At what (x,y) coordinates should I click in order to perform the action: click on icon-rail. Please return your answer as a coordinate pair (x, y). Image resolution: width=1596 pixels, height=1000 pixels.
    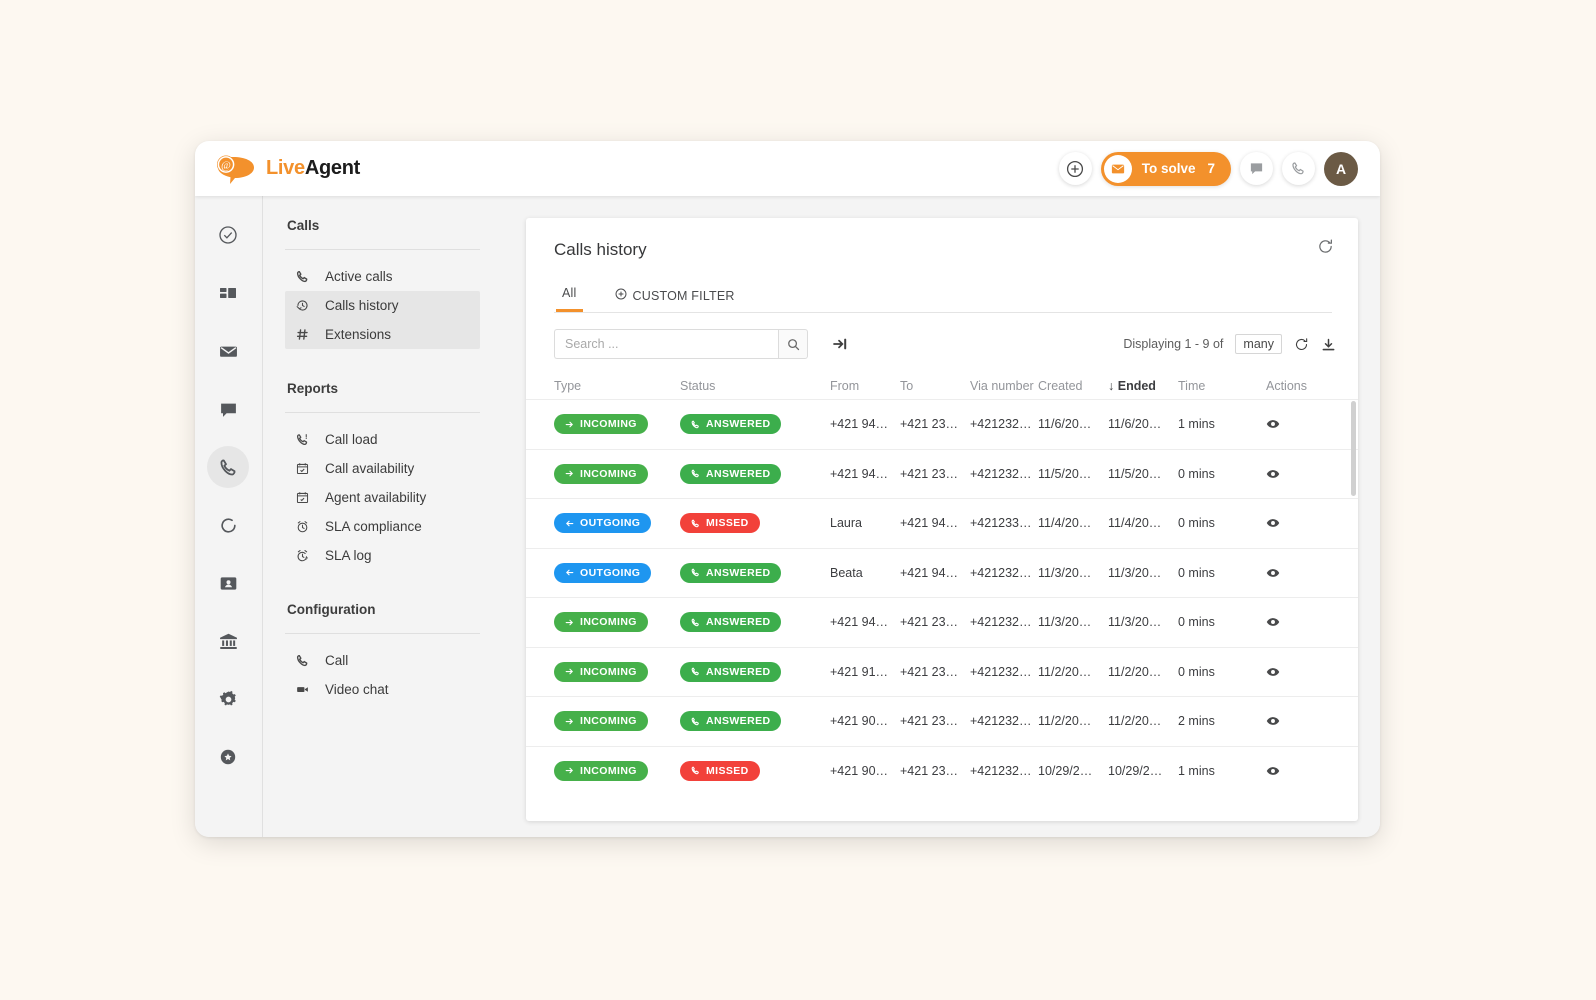
    Looking at the image, I should click on (228, 516).